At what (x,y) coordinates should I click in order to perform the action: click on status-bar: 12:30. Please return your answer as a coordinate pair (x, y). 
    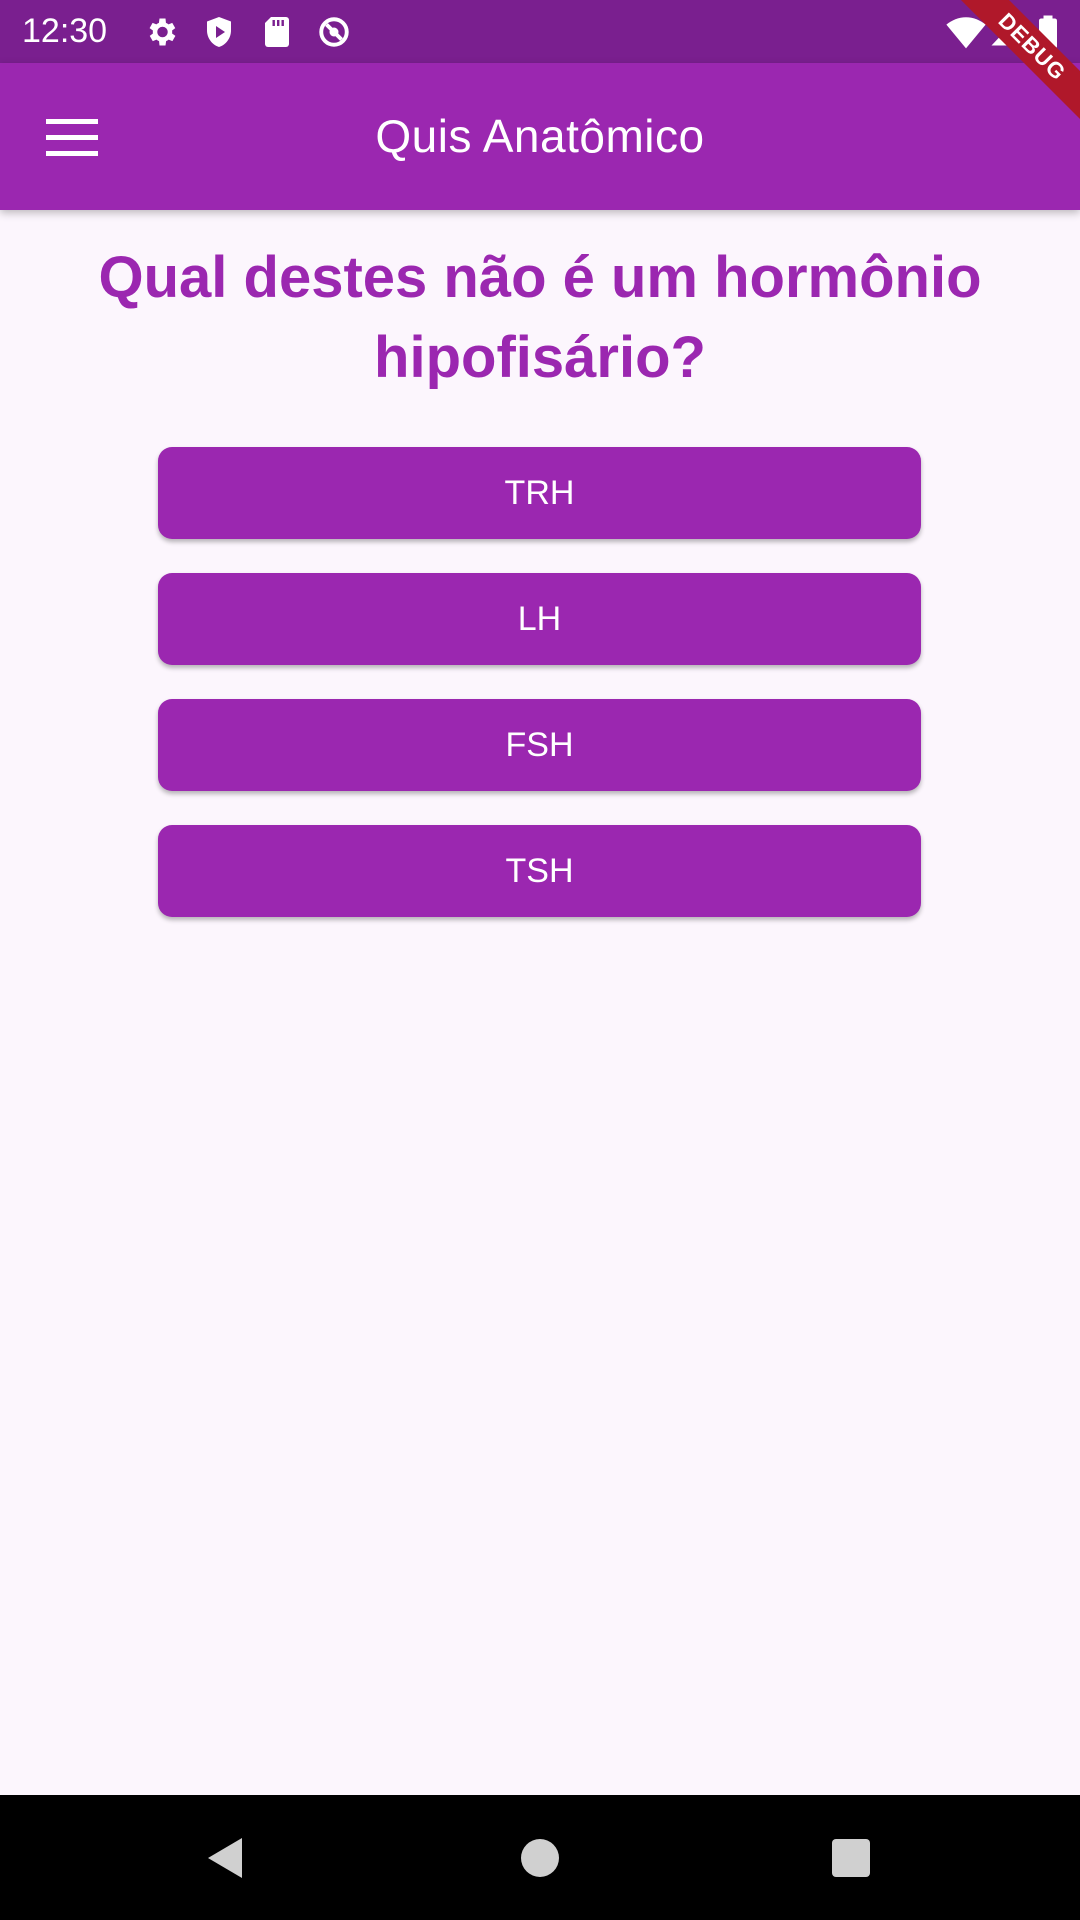
    Looking at the image, I should click on (540, 31).